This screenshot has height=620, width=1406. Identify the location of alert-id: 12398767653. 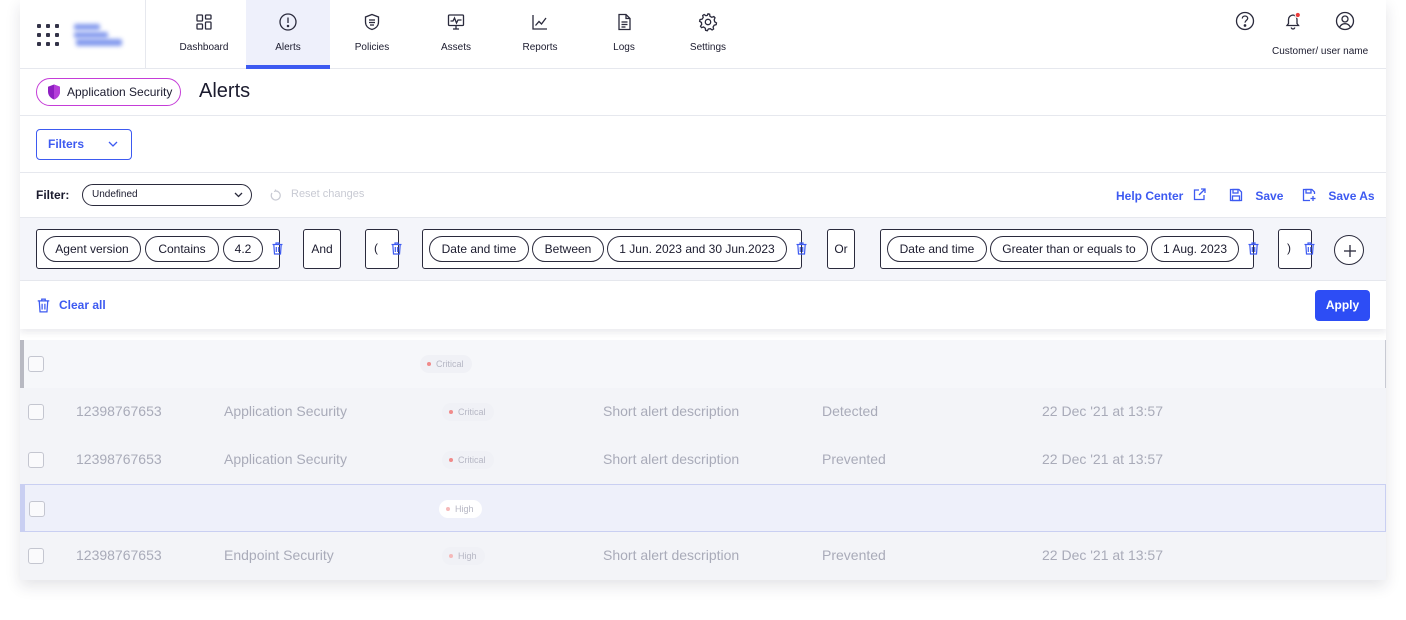
(119, 411).